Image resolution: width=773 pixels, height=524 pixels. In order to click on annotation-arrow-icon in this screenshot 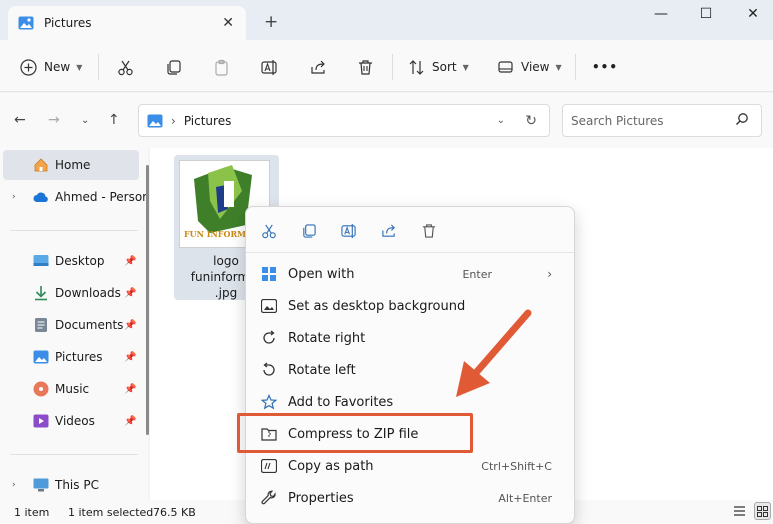, I will do `click(490, 356)`.